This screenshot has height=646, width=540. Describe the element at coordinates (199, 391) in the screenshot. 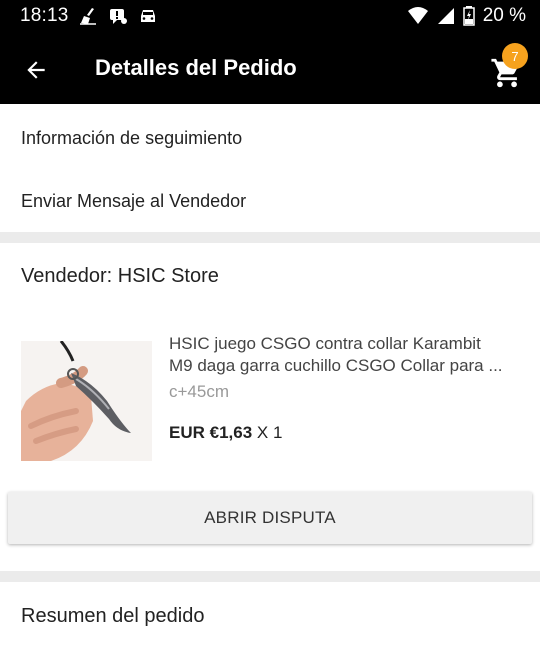

I see `product-variant: c+45cm` at that location.